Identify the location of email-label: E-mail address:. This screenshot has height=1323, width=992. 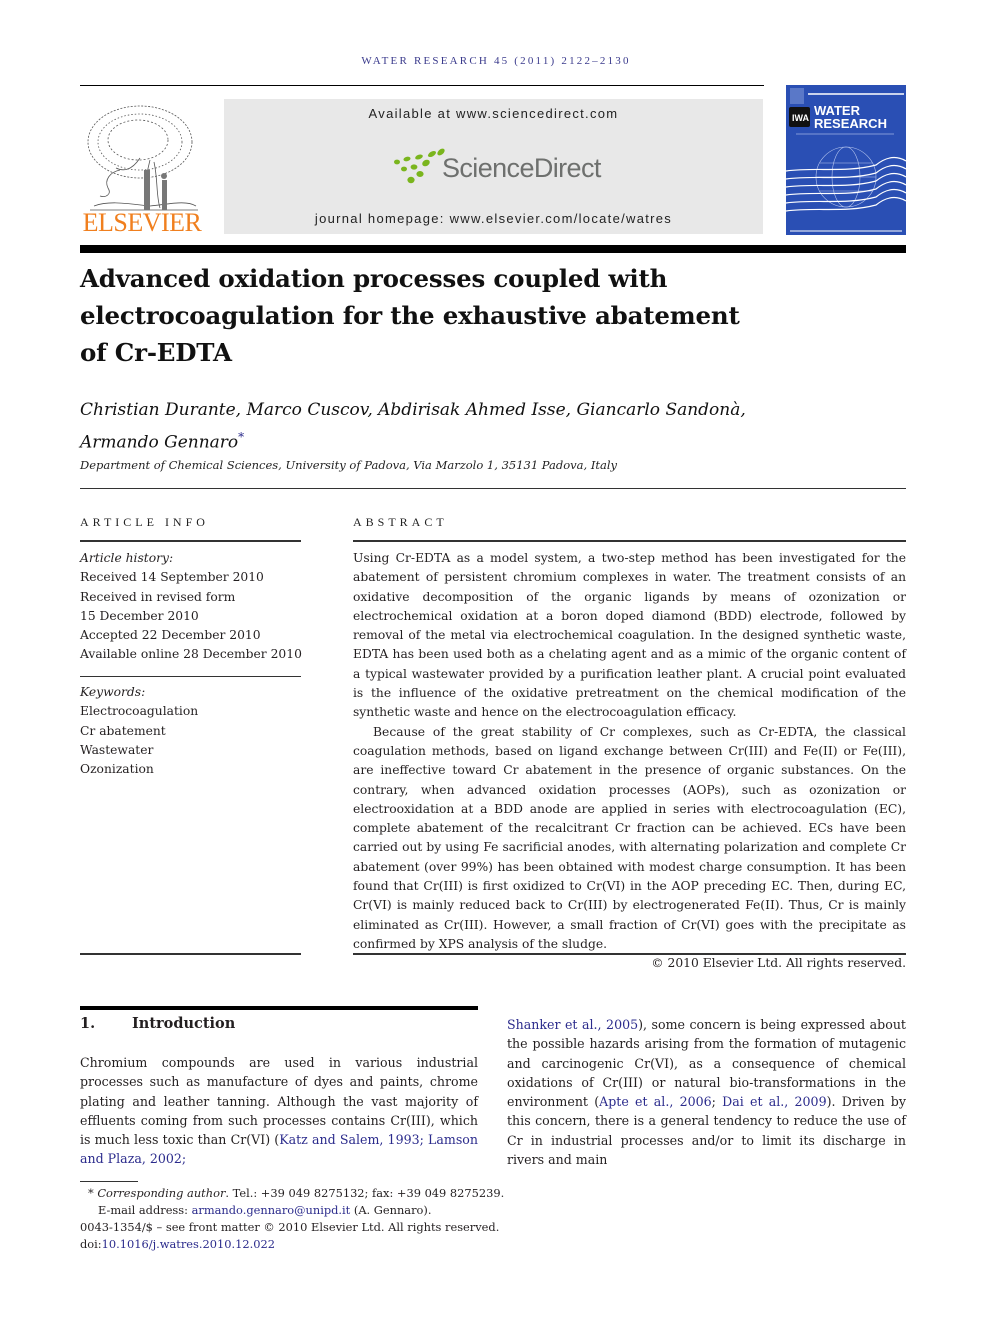
(145, 1210).